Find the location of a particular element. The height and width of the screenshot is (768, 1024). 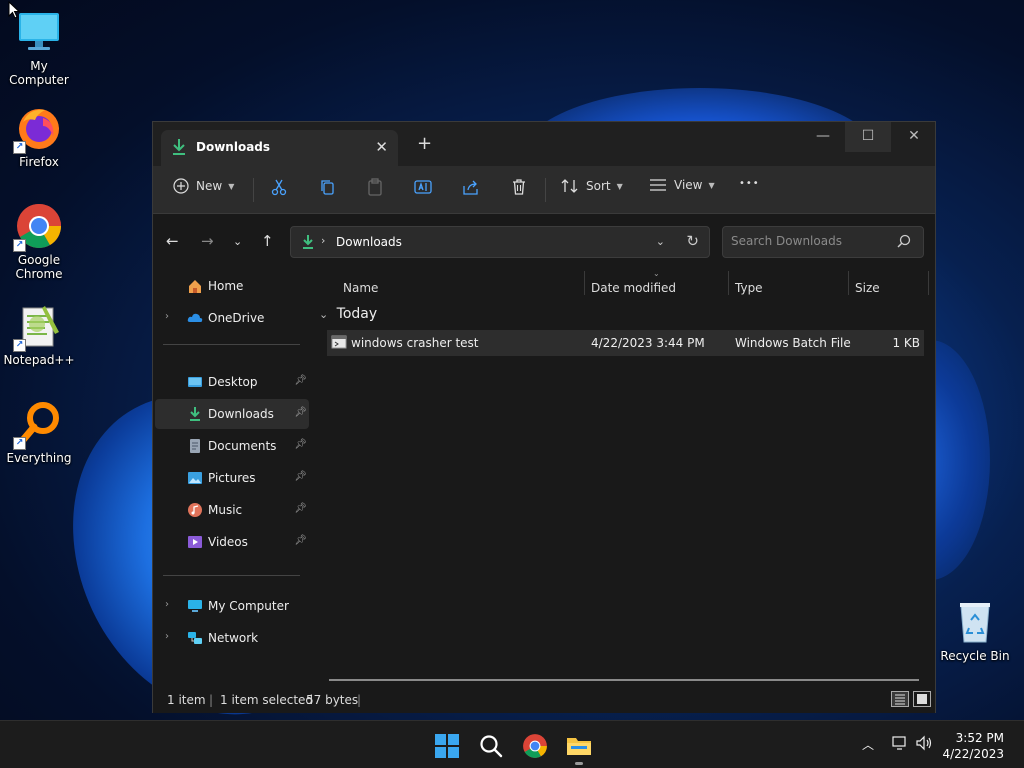

monitor-icon is located at coordinates (39, 32).